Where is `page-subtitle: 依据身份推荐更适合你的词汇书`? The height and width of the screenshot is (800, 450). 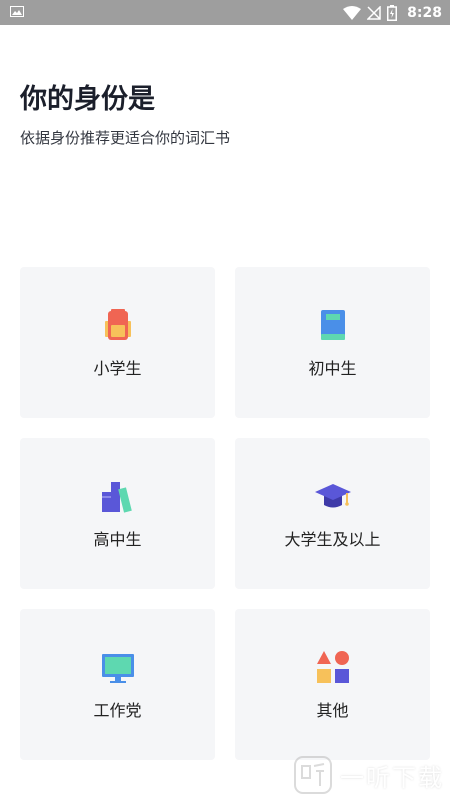
page-subtitle: 依据身份推荐更适合你的词汇书 is located at coordinates (125, 138).